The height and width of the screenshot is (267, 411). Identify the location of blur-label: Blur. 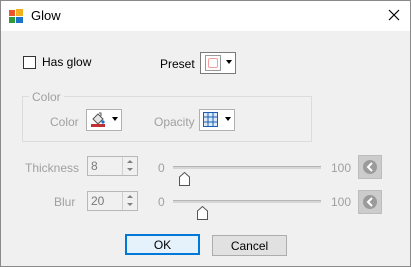
(65, 202).